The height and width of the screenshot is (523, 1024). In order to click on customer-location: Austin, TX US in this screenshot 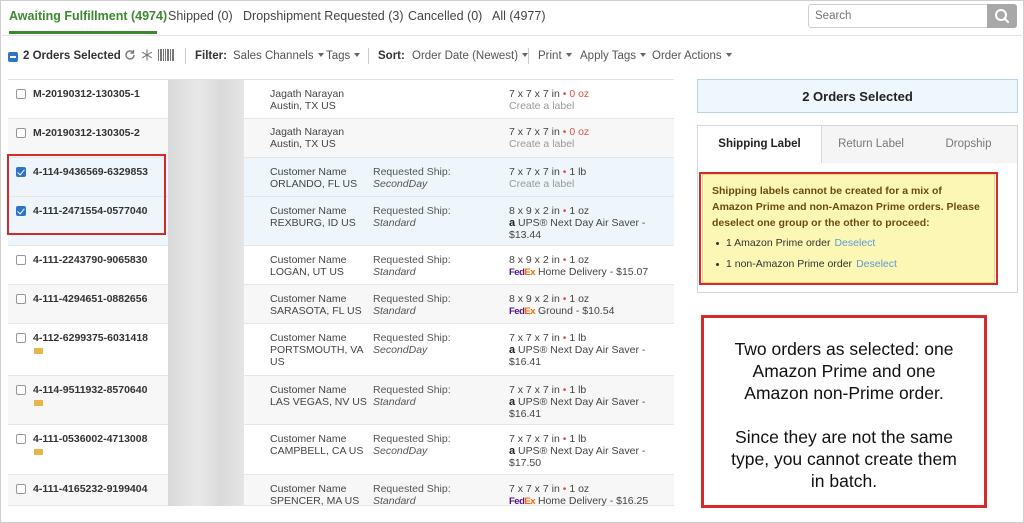, I will do `click(303, 106)`.